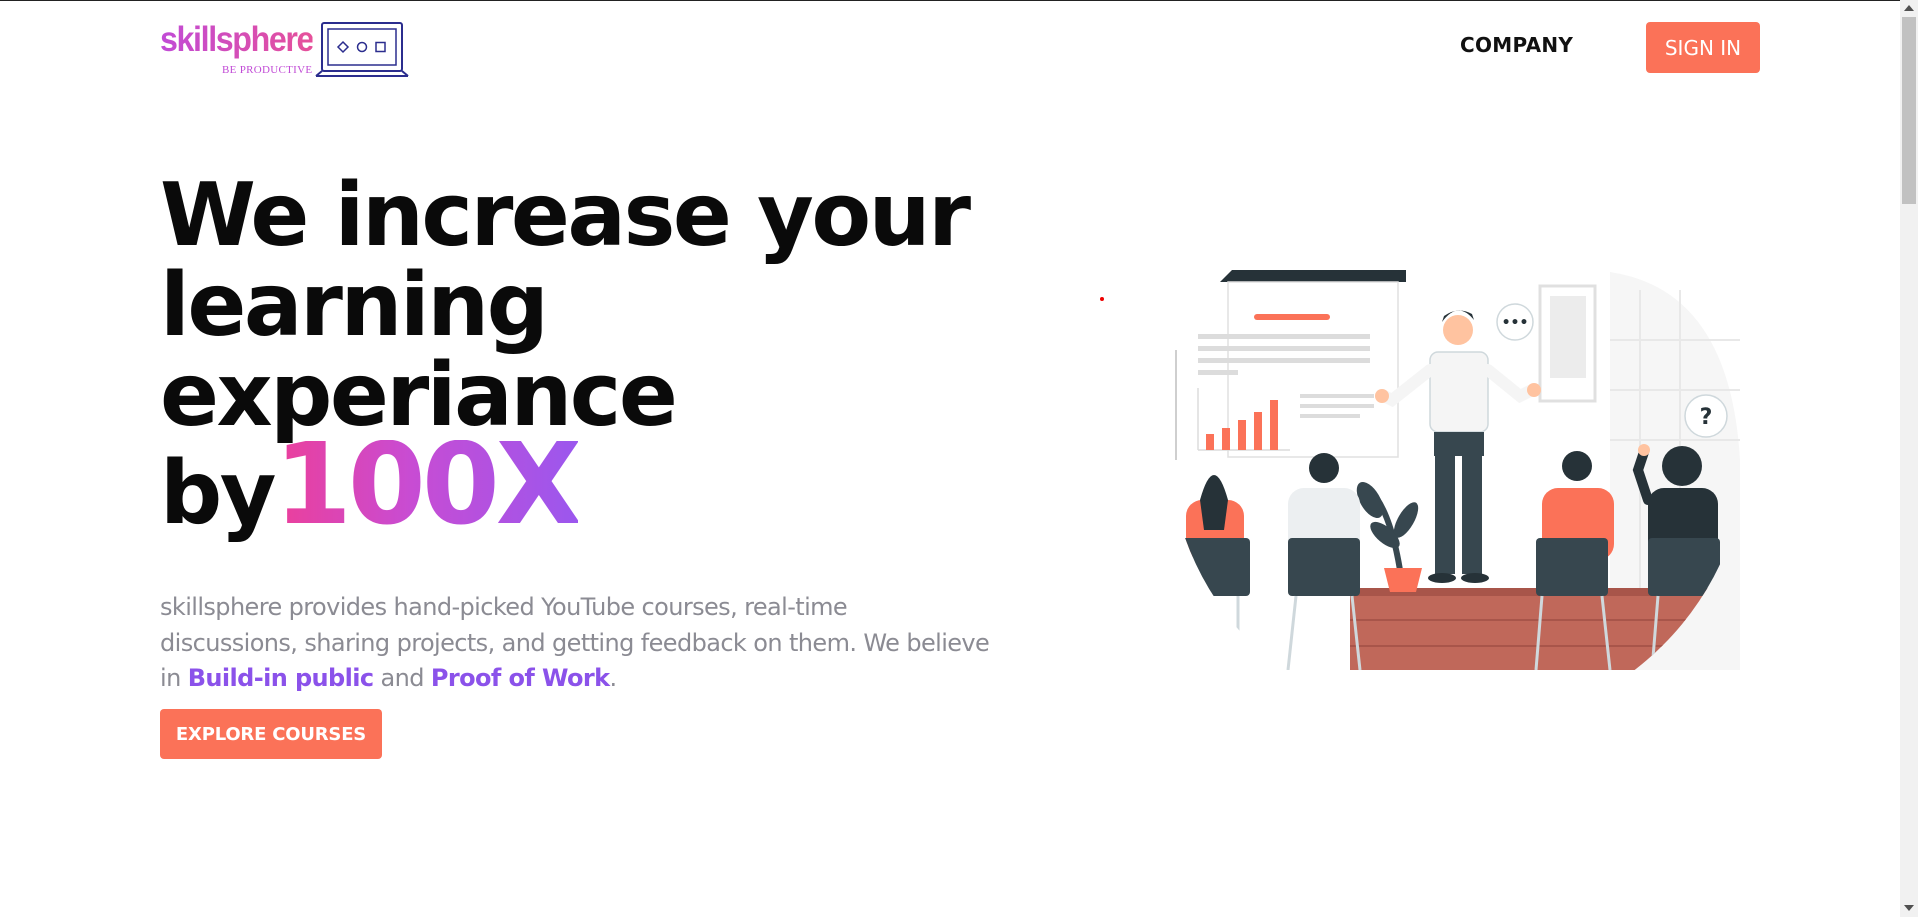 The width and height of the screenshot is (1918, 917). What do you see at coordinates (271, 734) in the screenshot?
I see `explore-courses-button: EXPLORE COURSES` at bounding box center [271, 734].